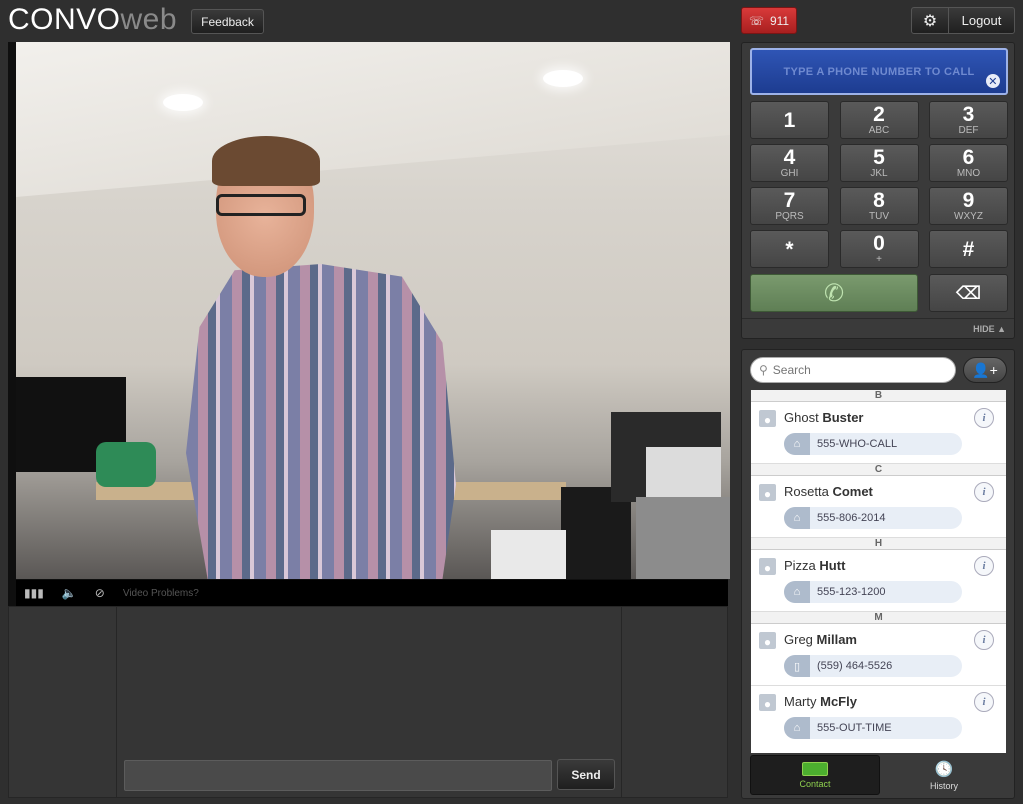 This screenshot has width=1023, height=804. I want to click on camera-off-icon: ⊘, so click(100, 593).